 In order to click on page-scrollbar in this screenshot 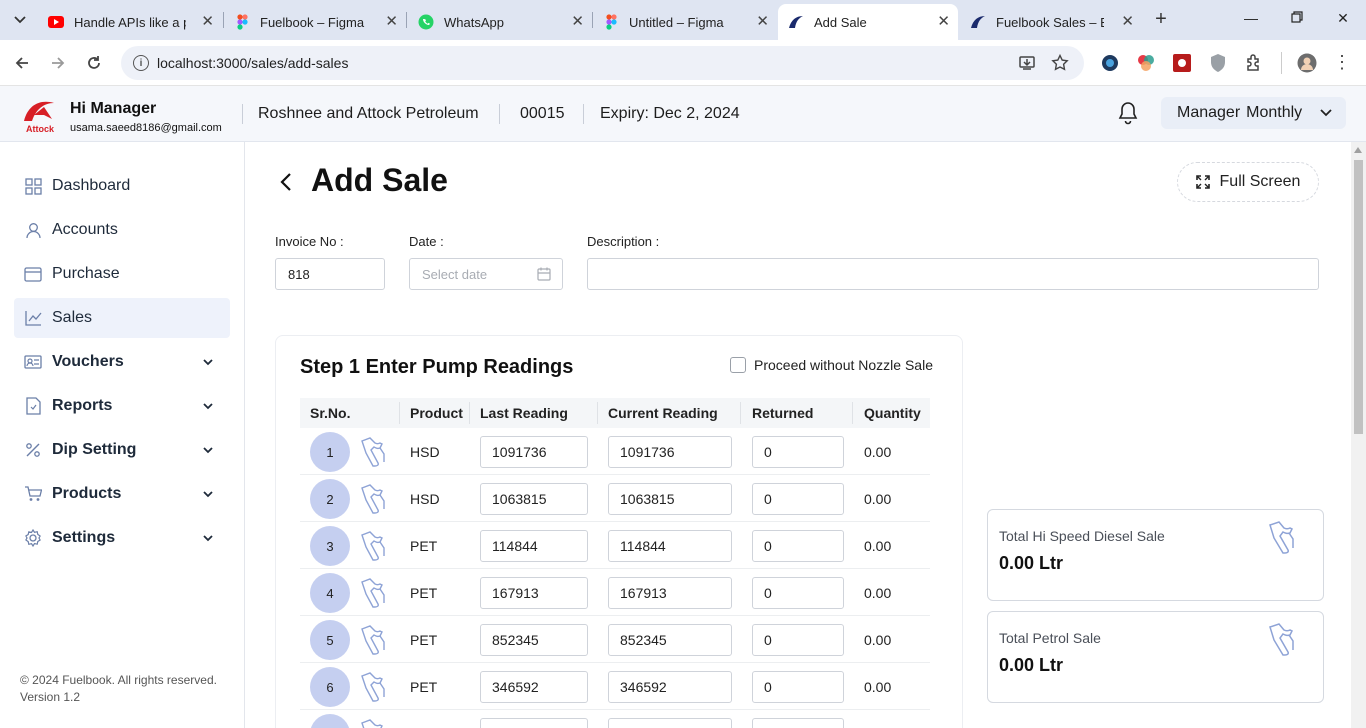, I will do `click(1358, 435)`.